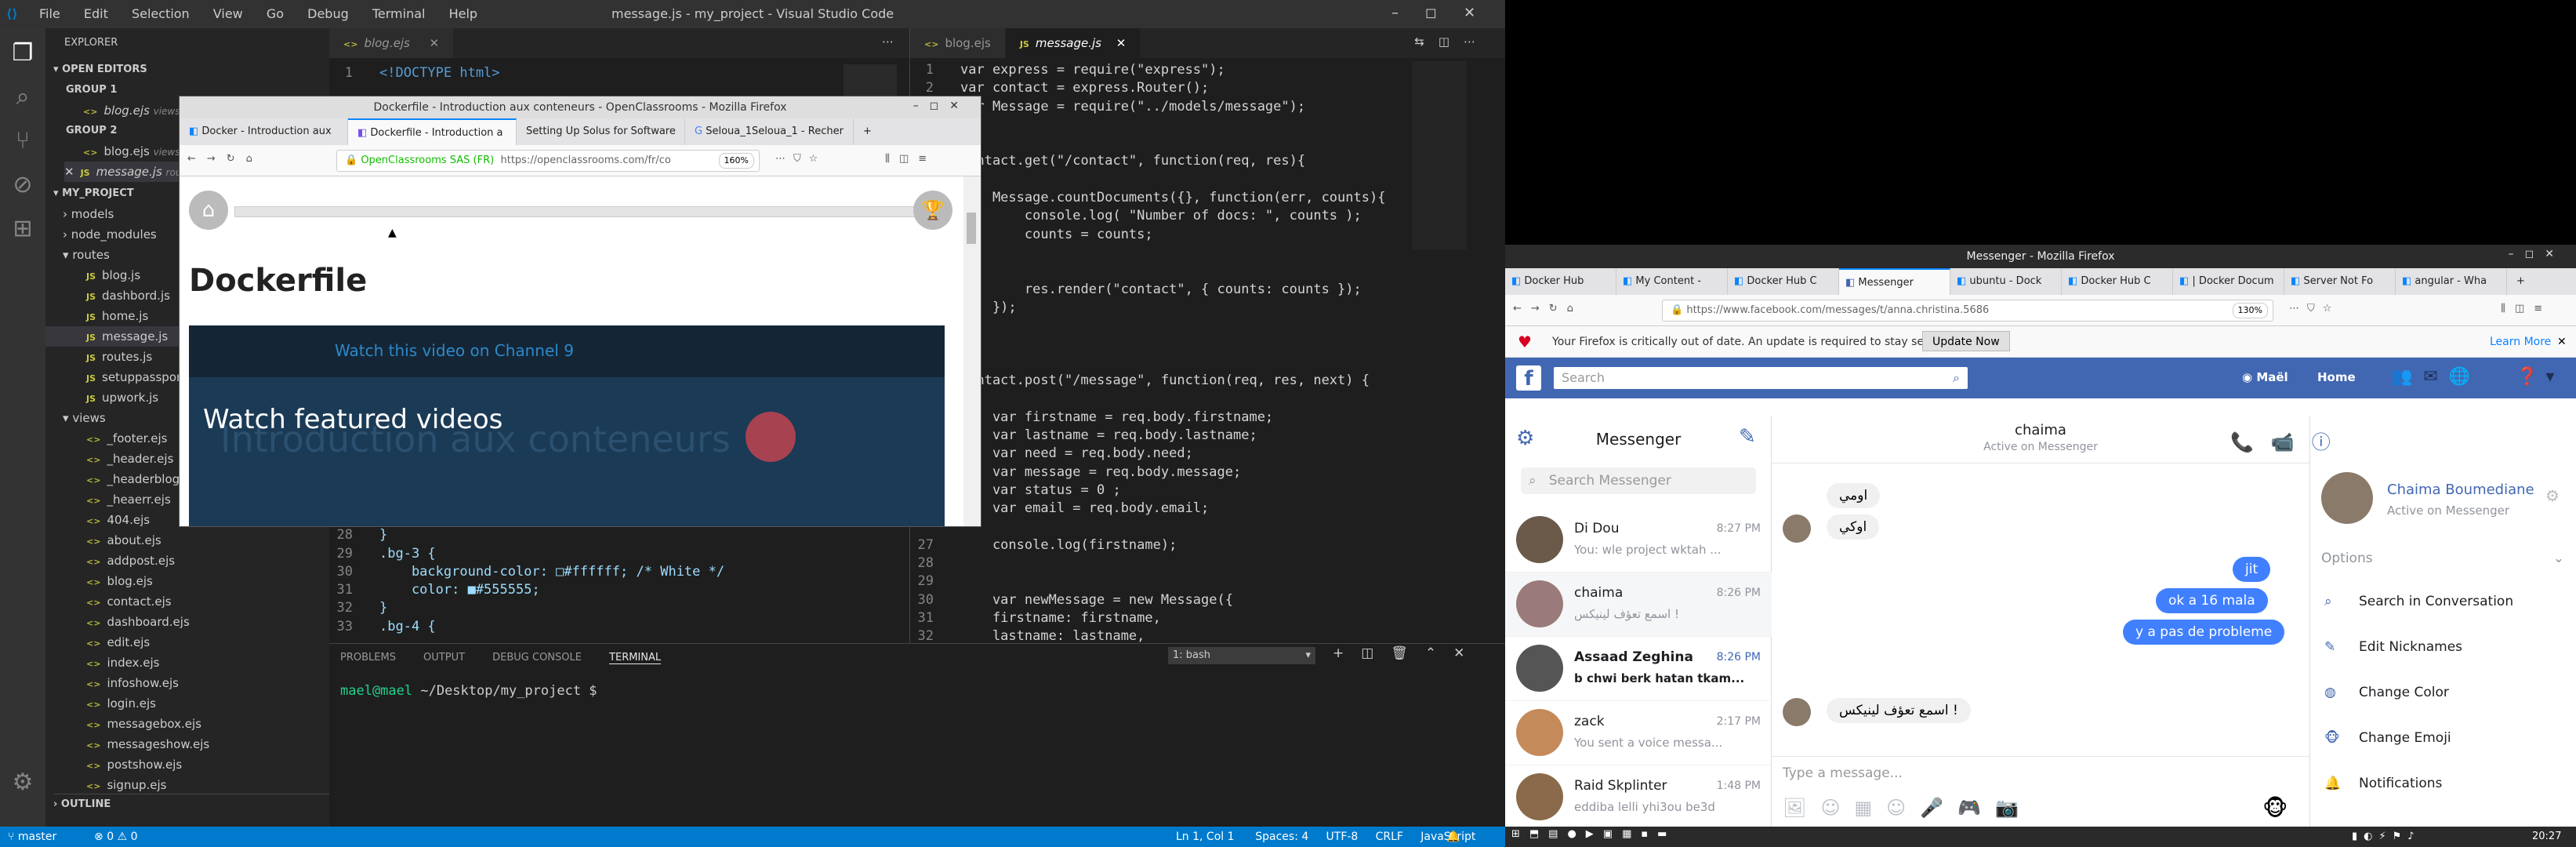  I want to click on terminal-prompt: mael@mael ~/Desktop/my_project $, so click(469, 691).